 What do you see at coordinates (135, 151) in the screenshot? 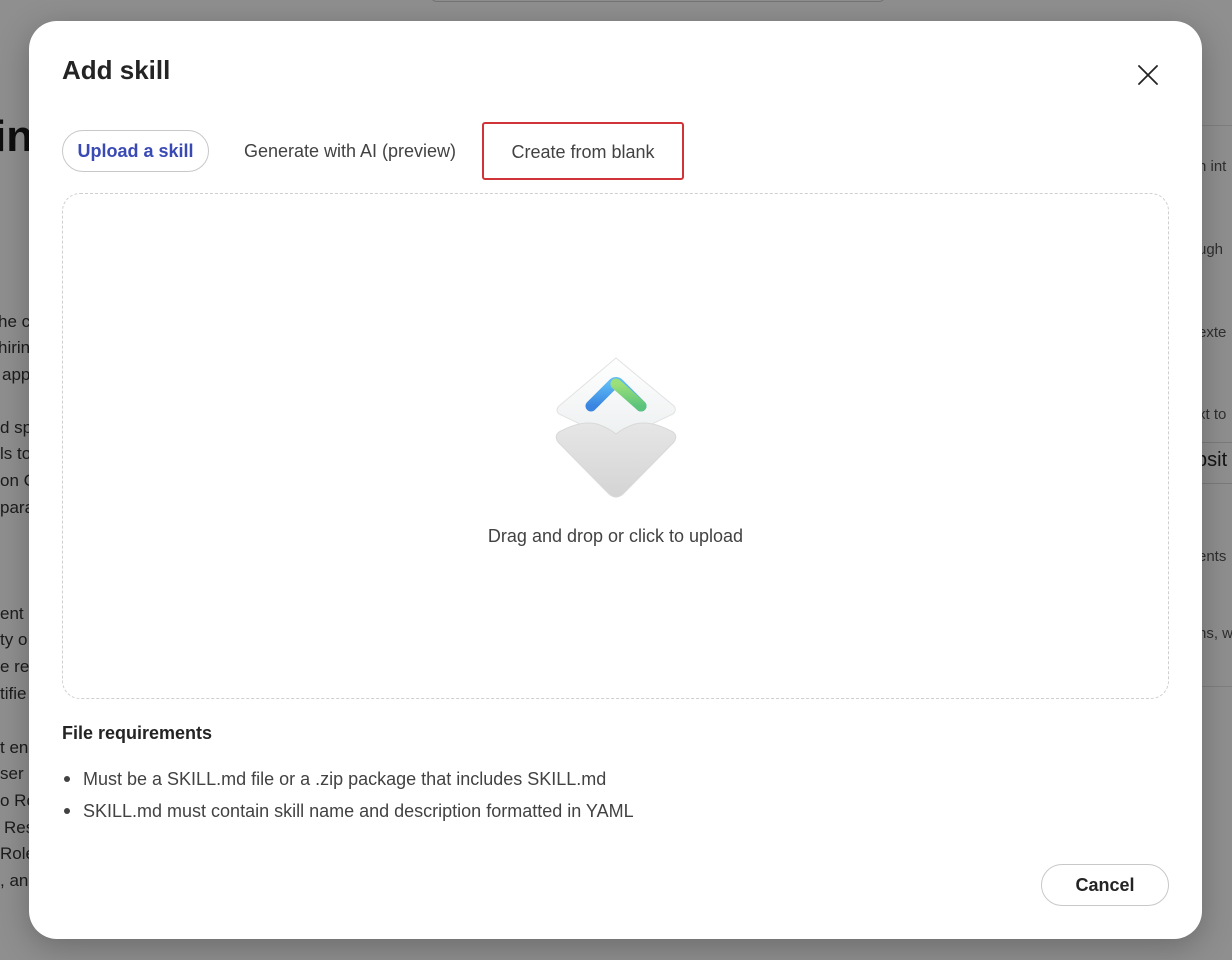
I see `tab-upload-a-skill: Upload a skill` at bounding box center [135, 151].